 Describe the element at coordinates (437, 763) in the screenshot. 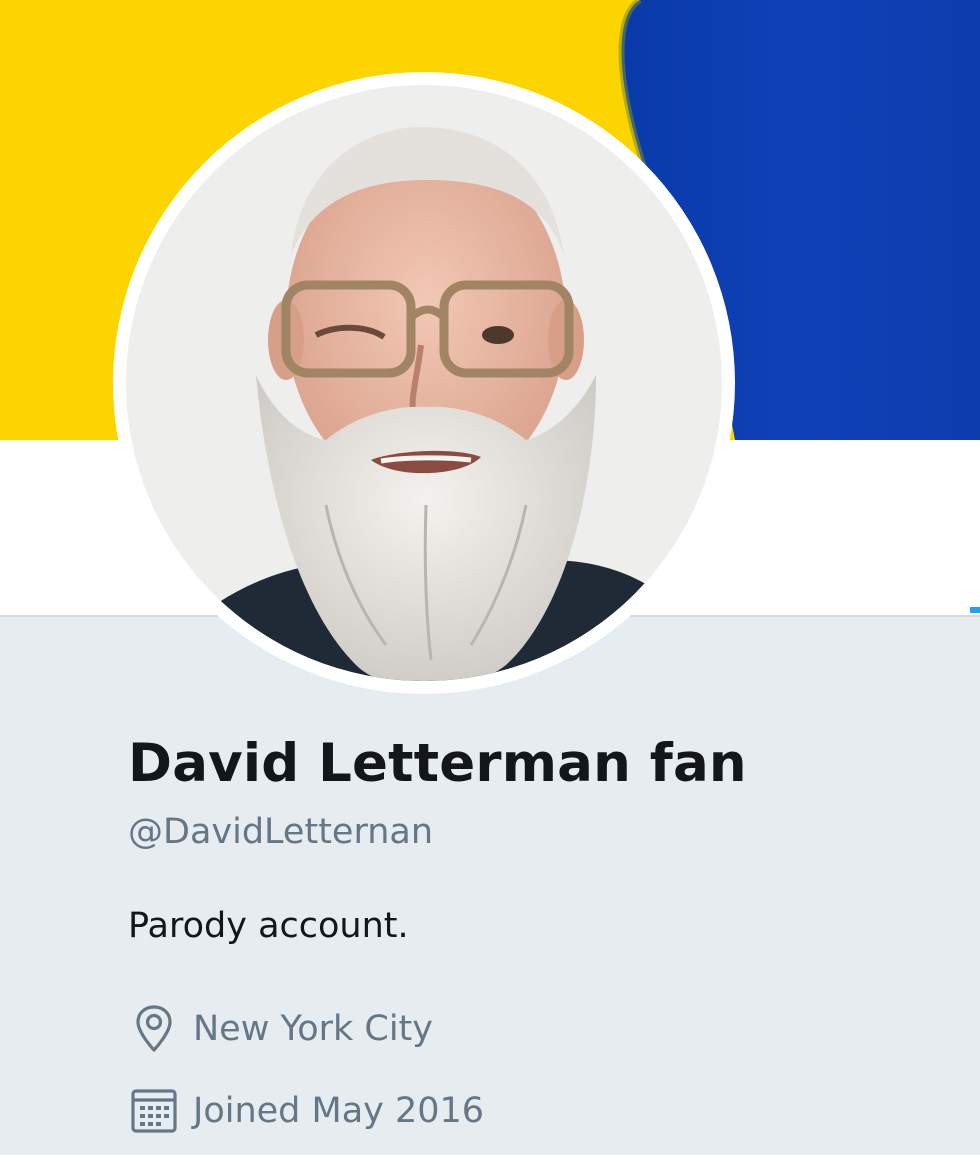

I see `display-name: David Letterman fan` at that location.